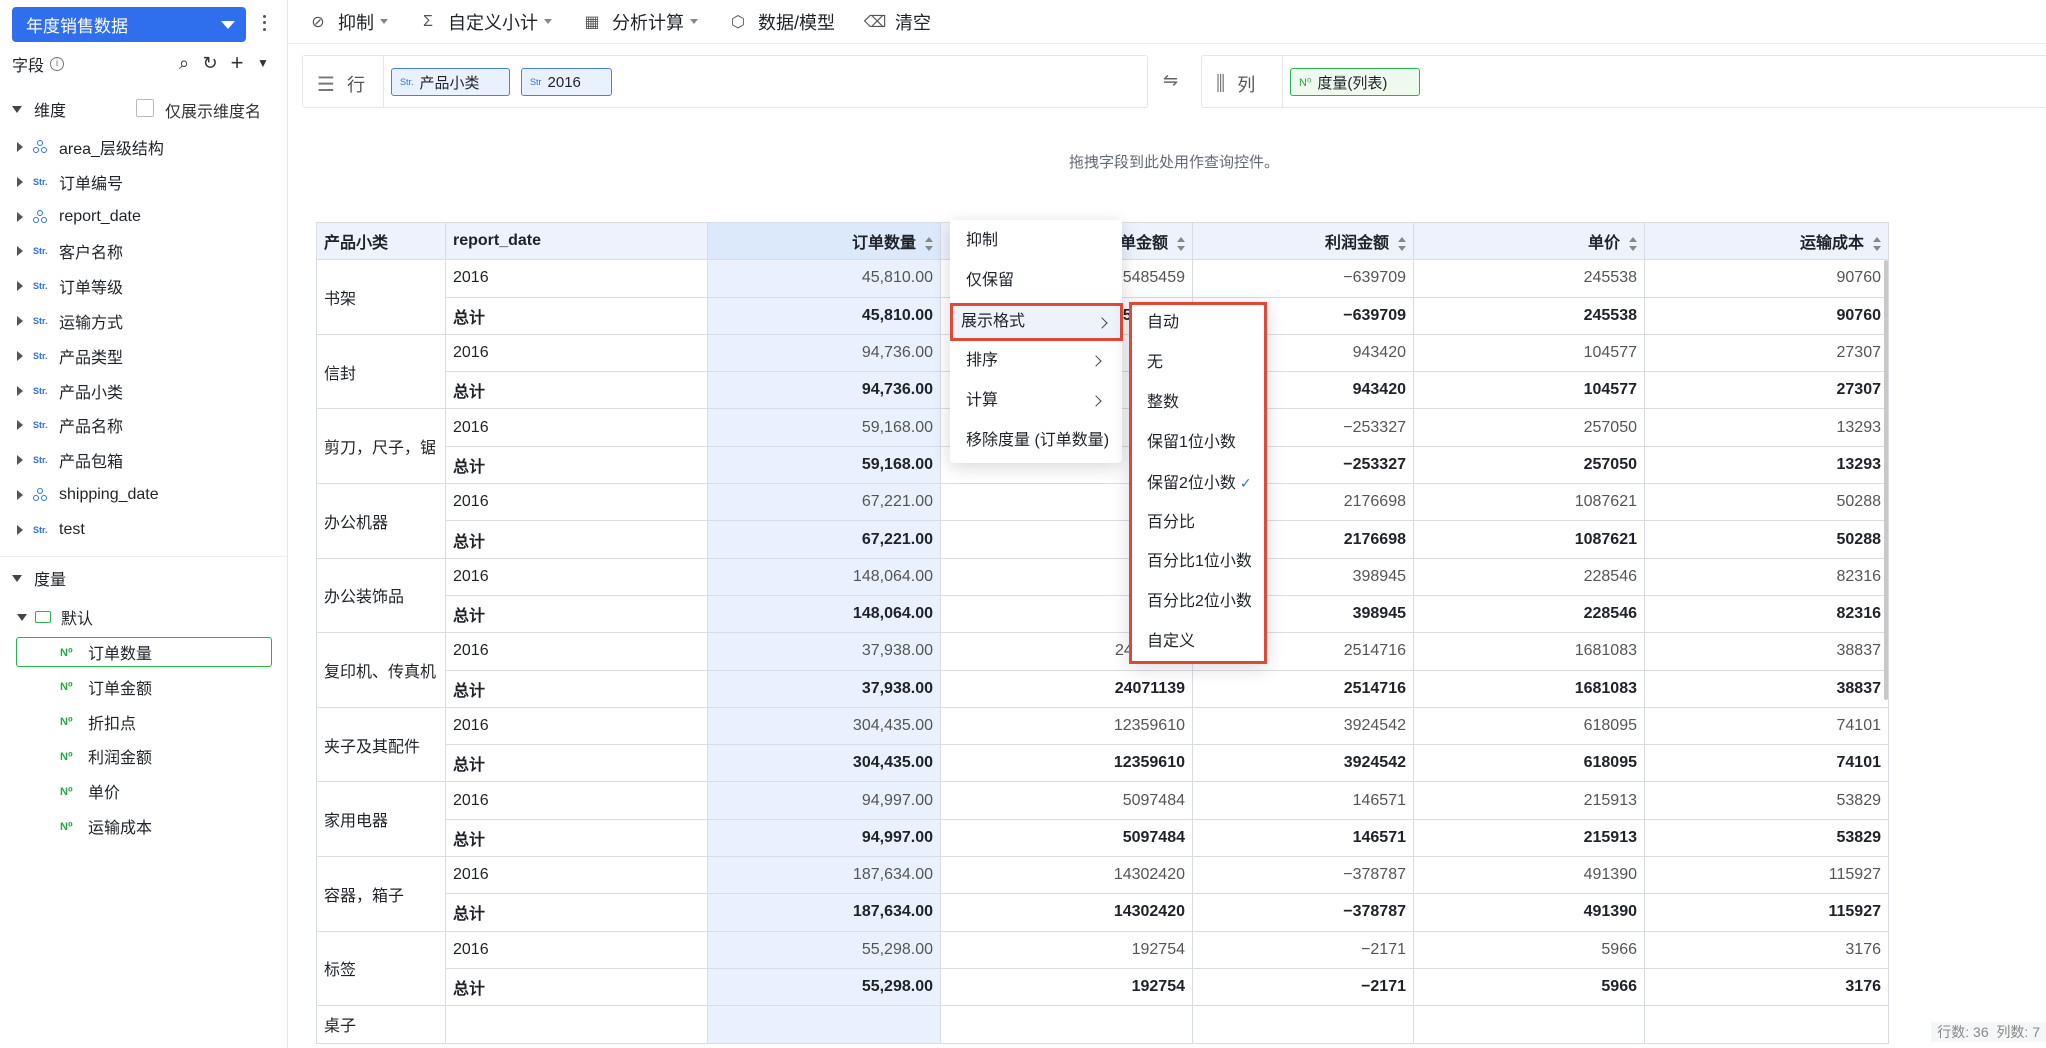 The height and width of the screenshot is (1048, 2046). Describe the element at coordinates (1170, 80) in the screenshot. I see `swap-icon: ⇋` at that location.